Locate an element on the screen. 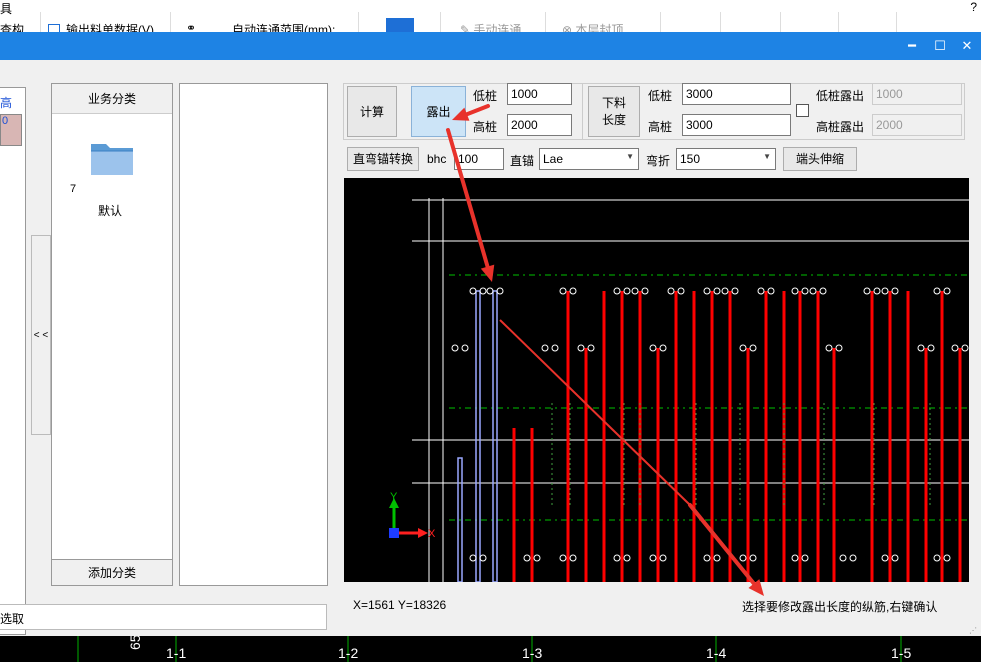 The image size is (981, 662). resize-grip-icon: ⋰ is located at coordinates (973, 630).